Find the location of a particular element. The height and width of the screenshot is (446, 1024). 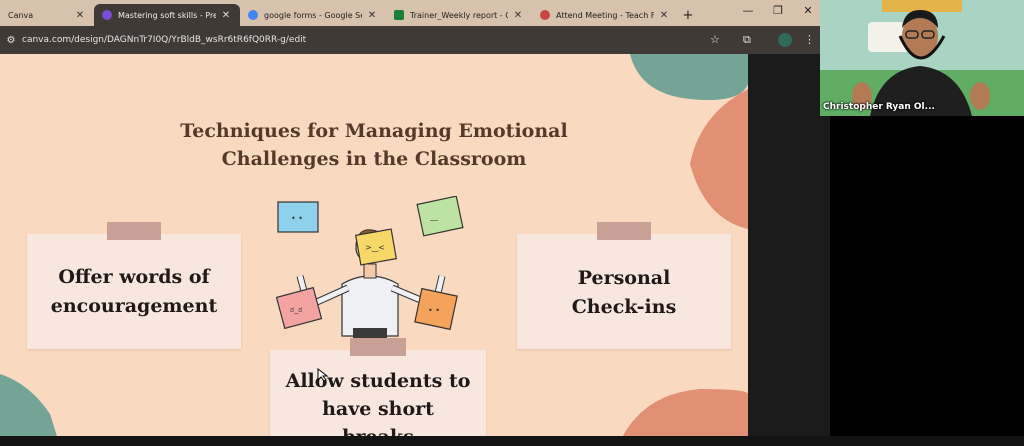

note-text-line-1: Offer words of is located at coordinates (134, 277).